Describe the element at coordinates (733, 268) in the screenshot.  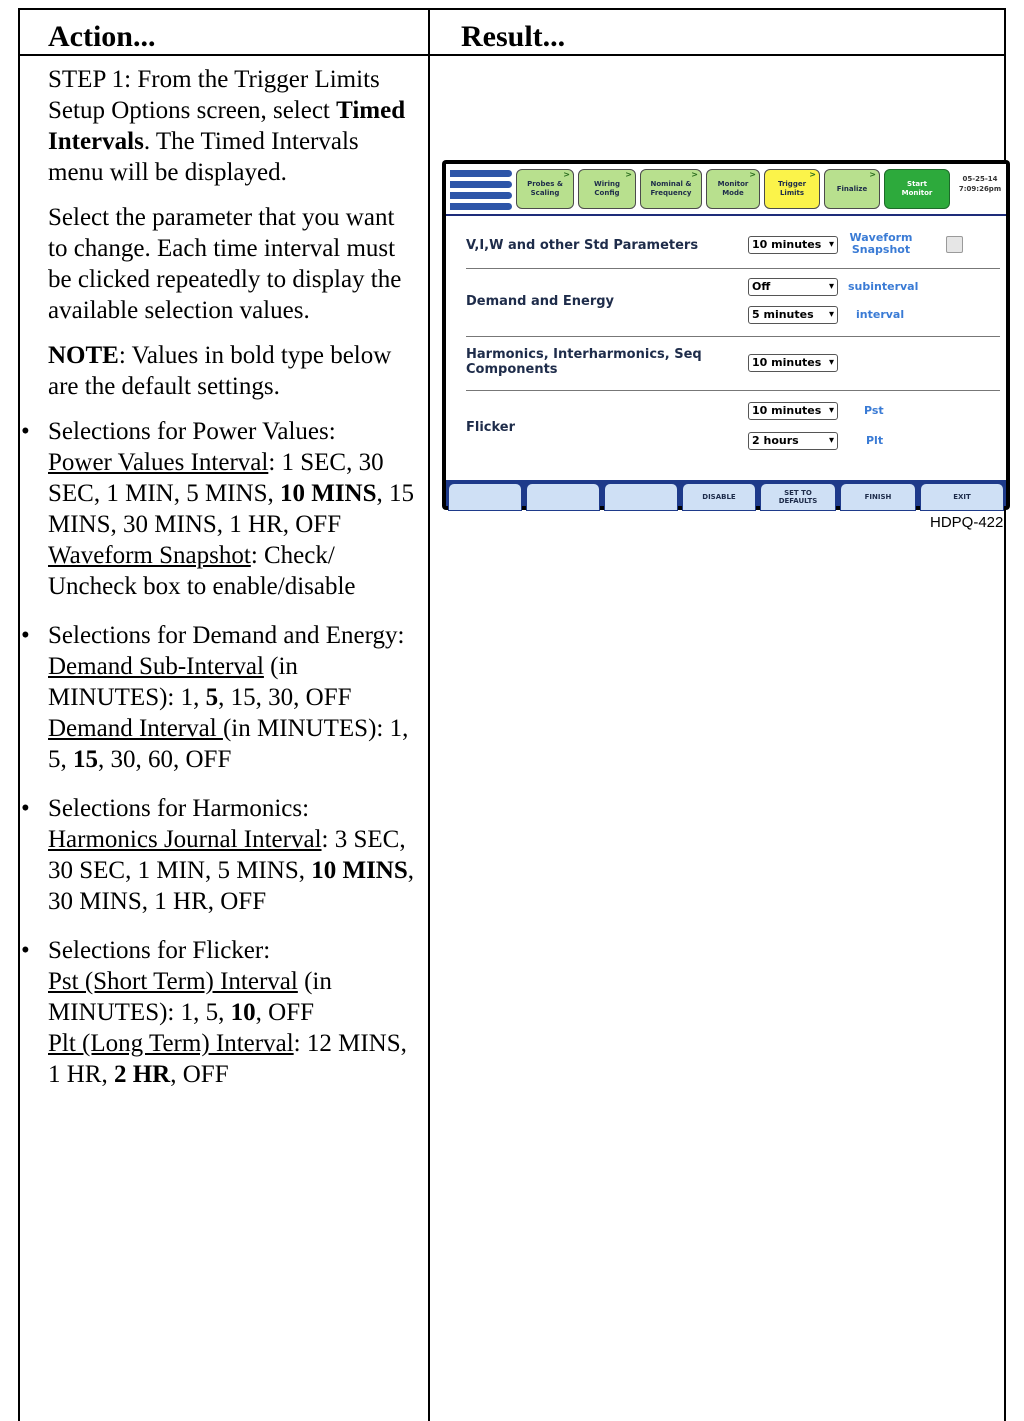
I see `separator` at that location.